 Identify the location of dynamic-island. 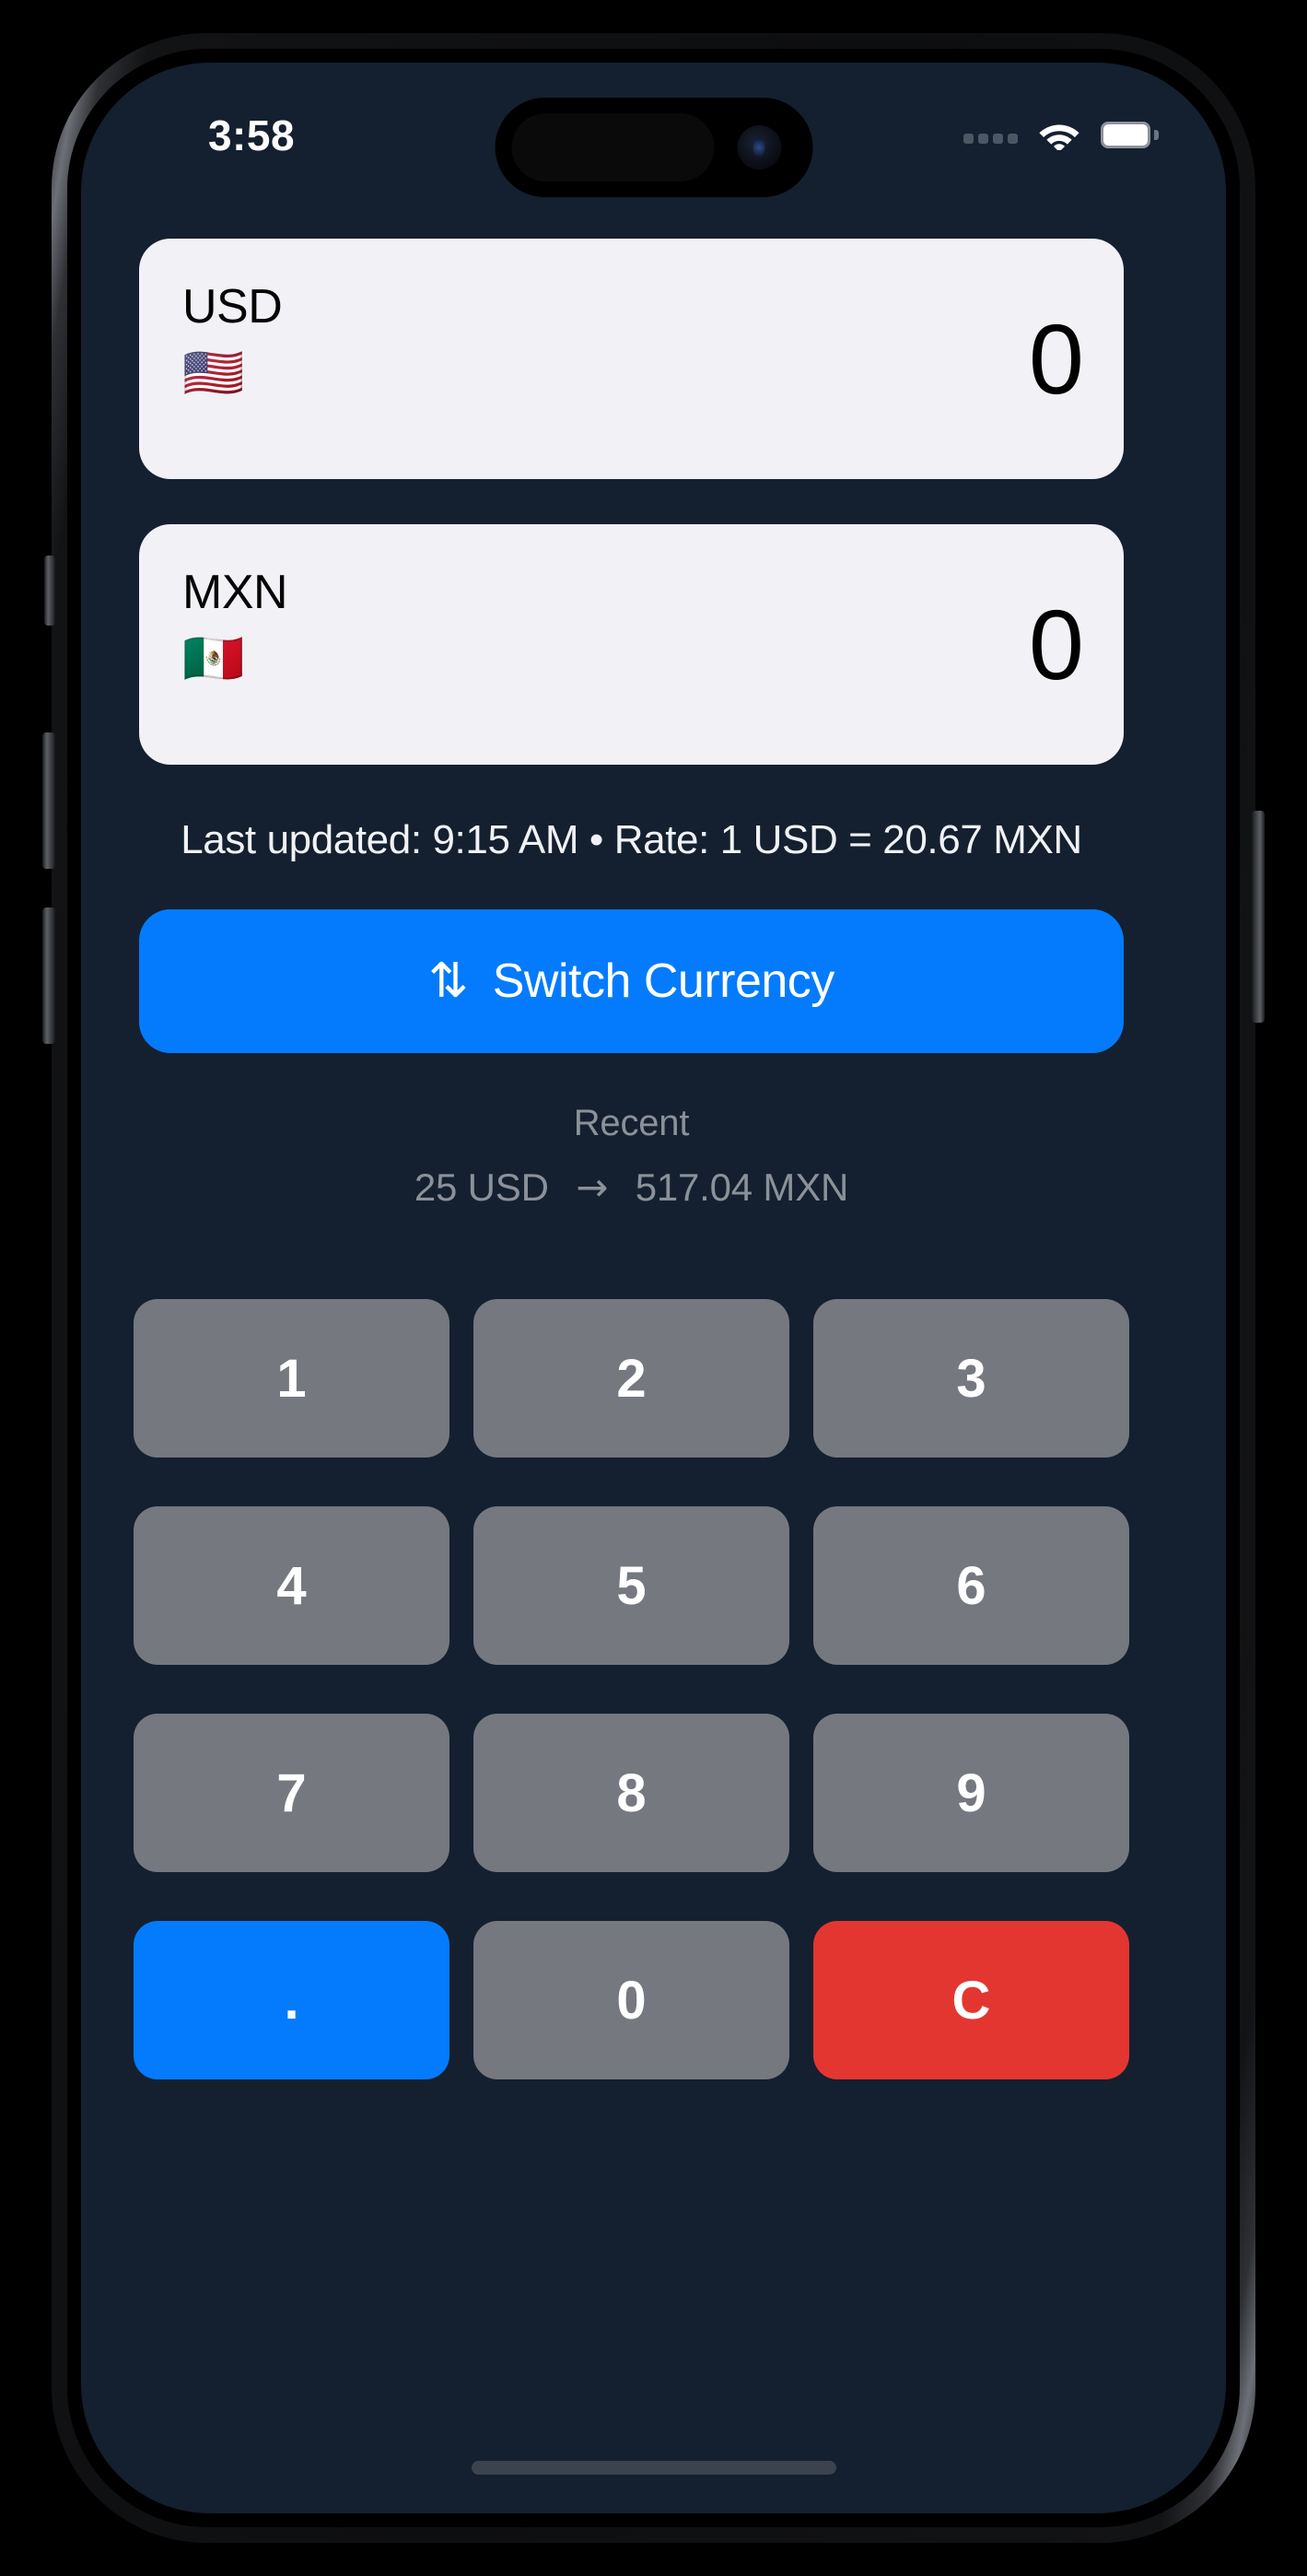
(653, 147).